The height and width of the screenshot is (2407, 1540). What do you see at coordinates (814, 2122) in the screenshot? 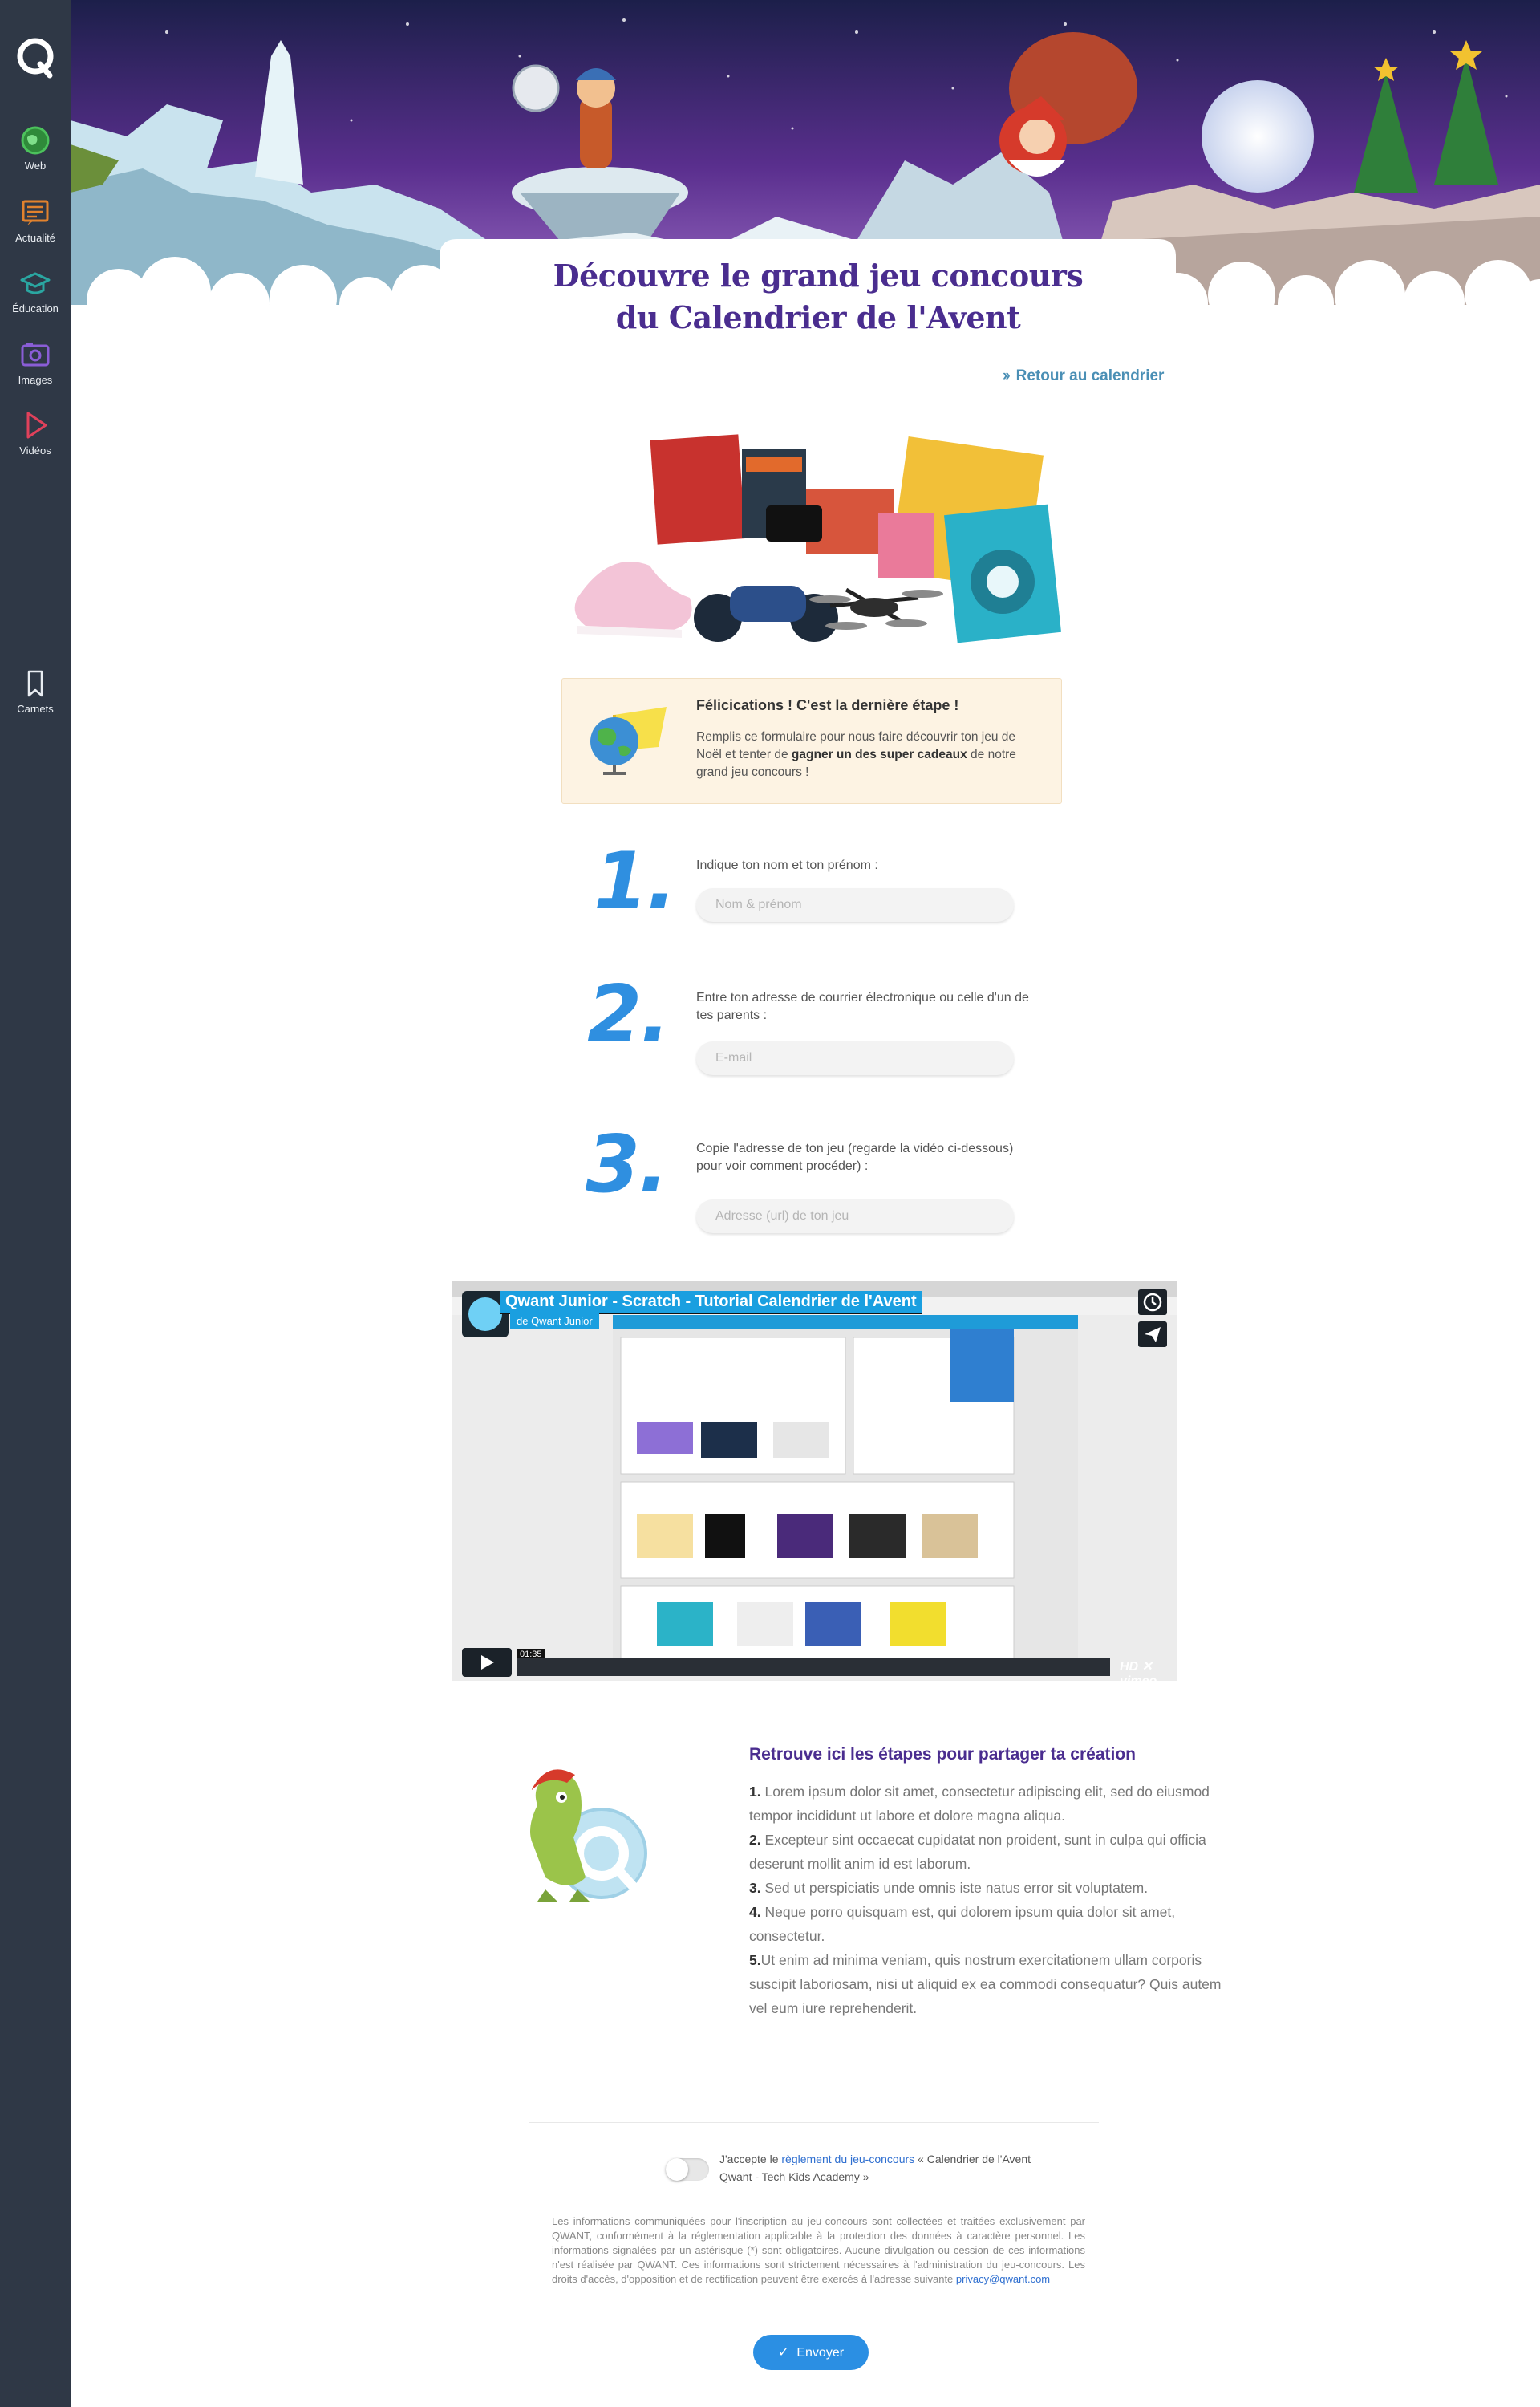
I see `divider` at bounding box center [814, 2122].